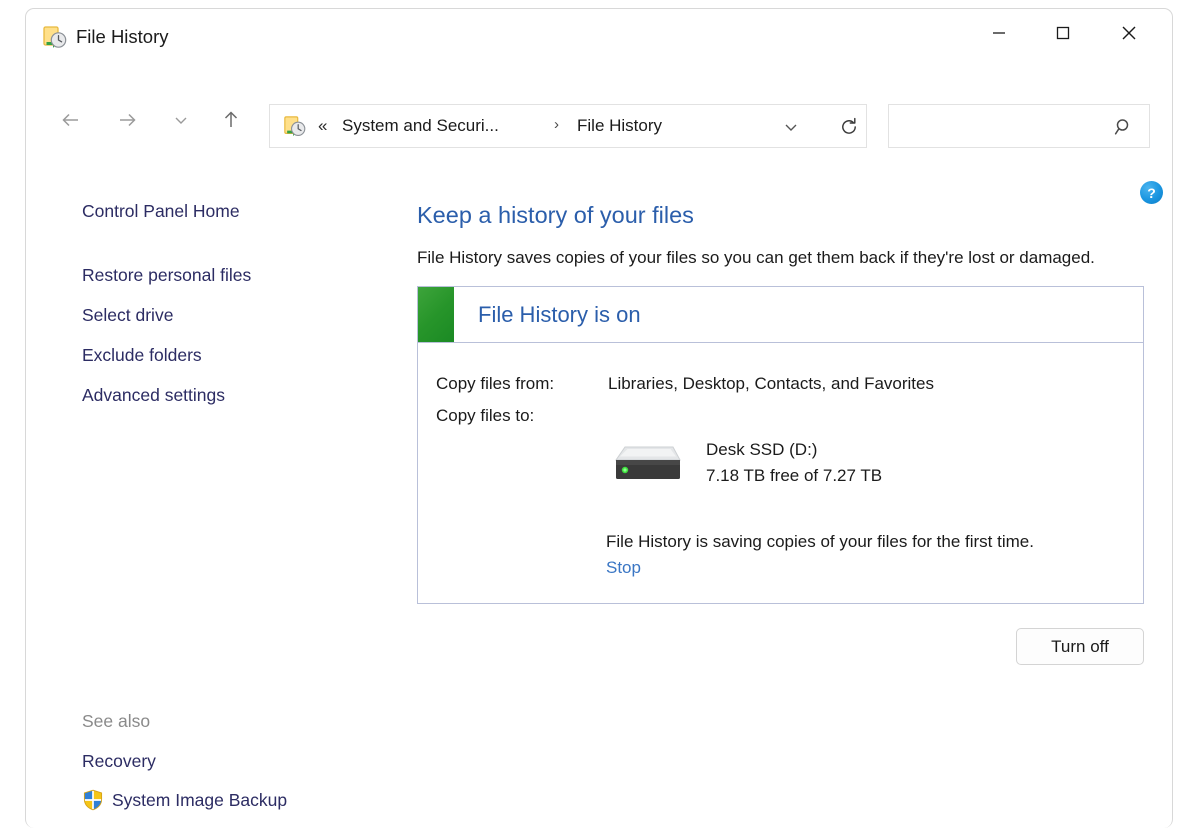 The width and height of the screenshot is (1199, 828). I want to click on address-chevron-down-icon, so click(791, 127).